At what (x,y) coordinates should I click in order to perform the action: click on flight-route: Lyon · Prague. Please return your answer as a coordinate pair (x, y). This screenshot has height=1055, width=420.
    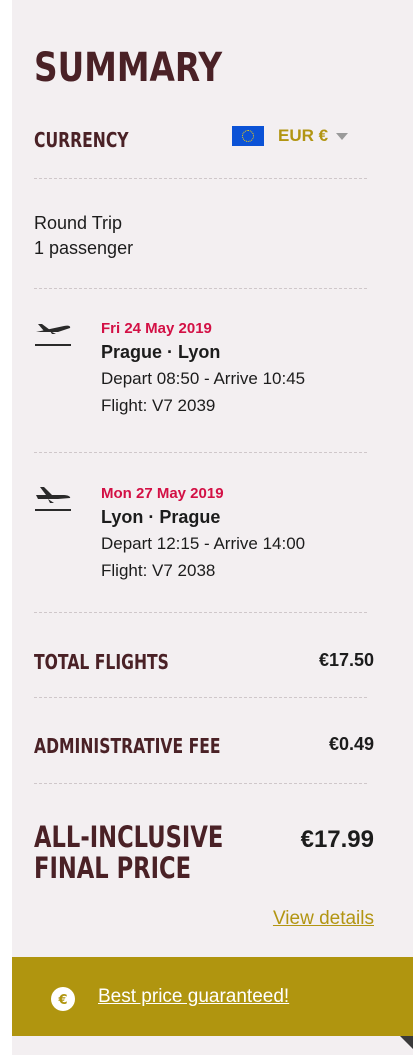
    Looking at the image, I should click on (161, 517).